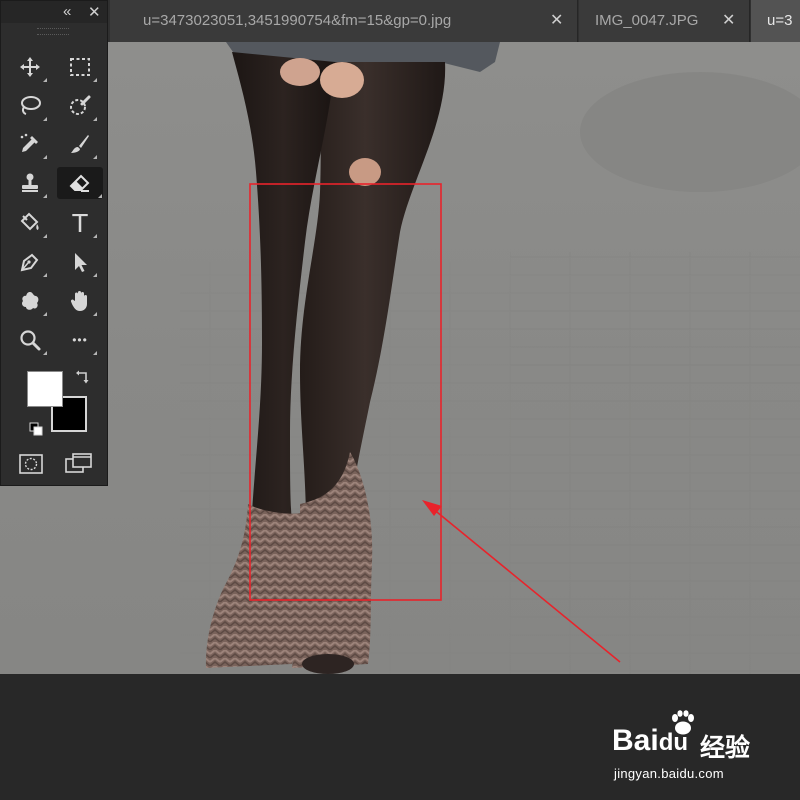 The image size is (800, 800). I want to click on tab-label: u=3, so click(780, 20).